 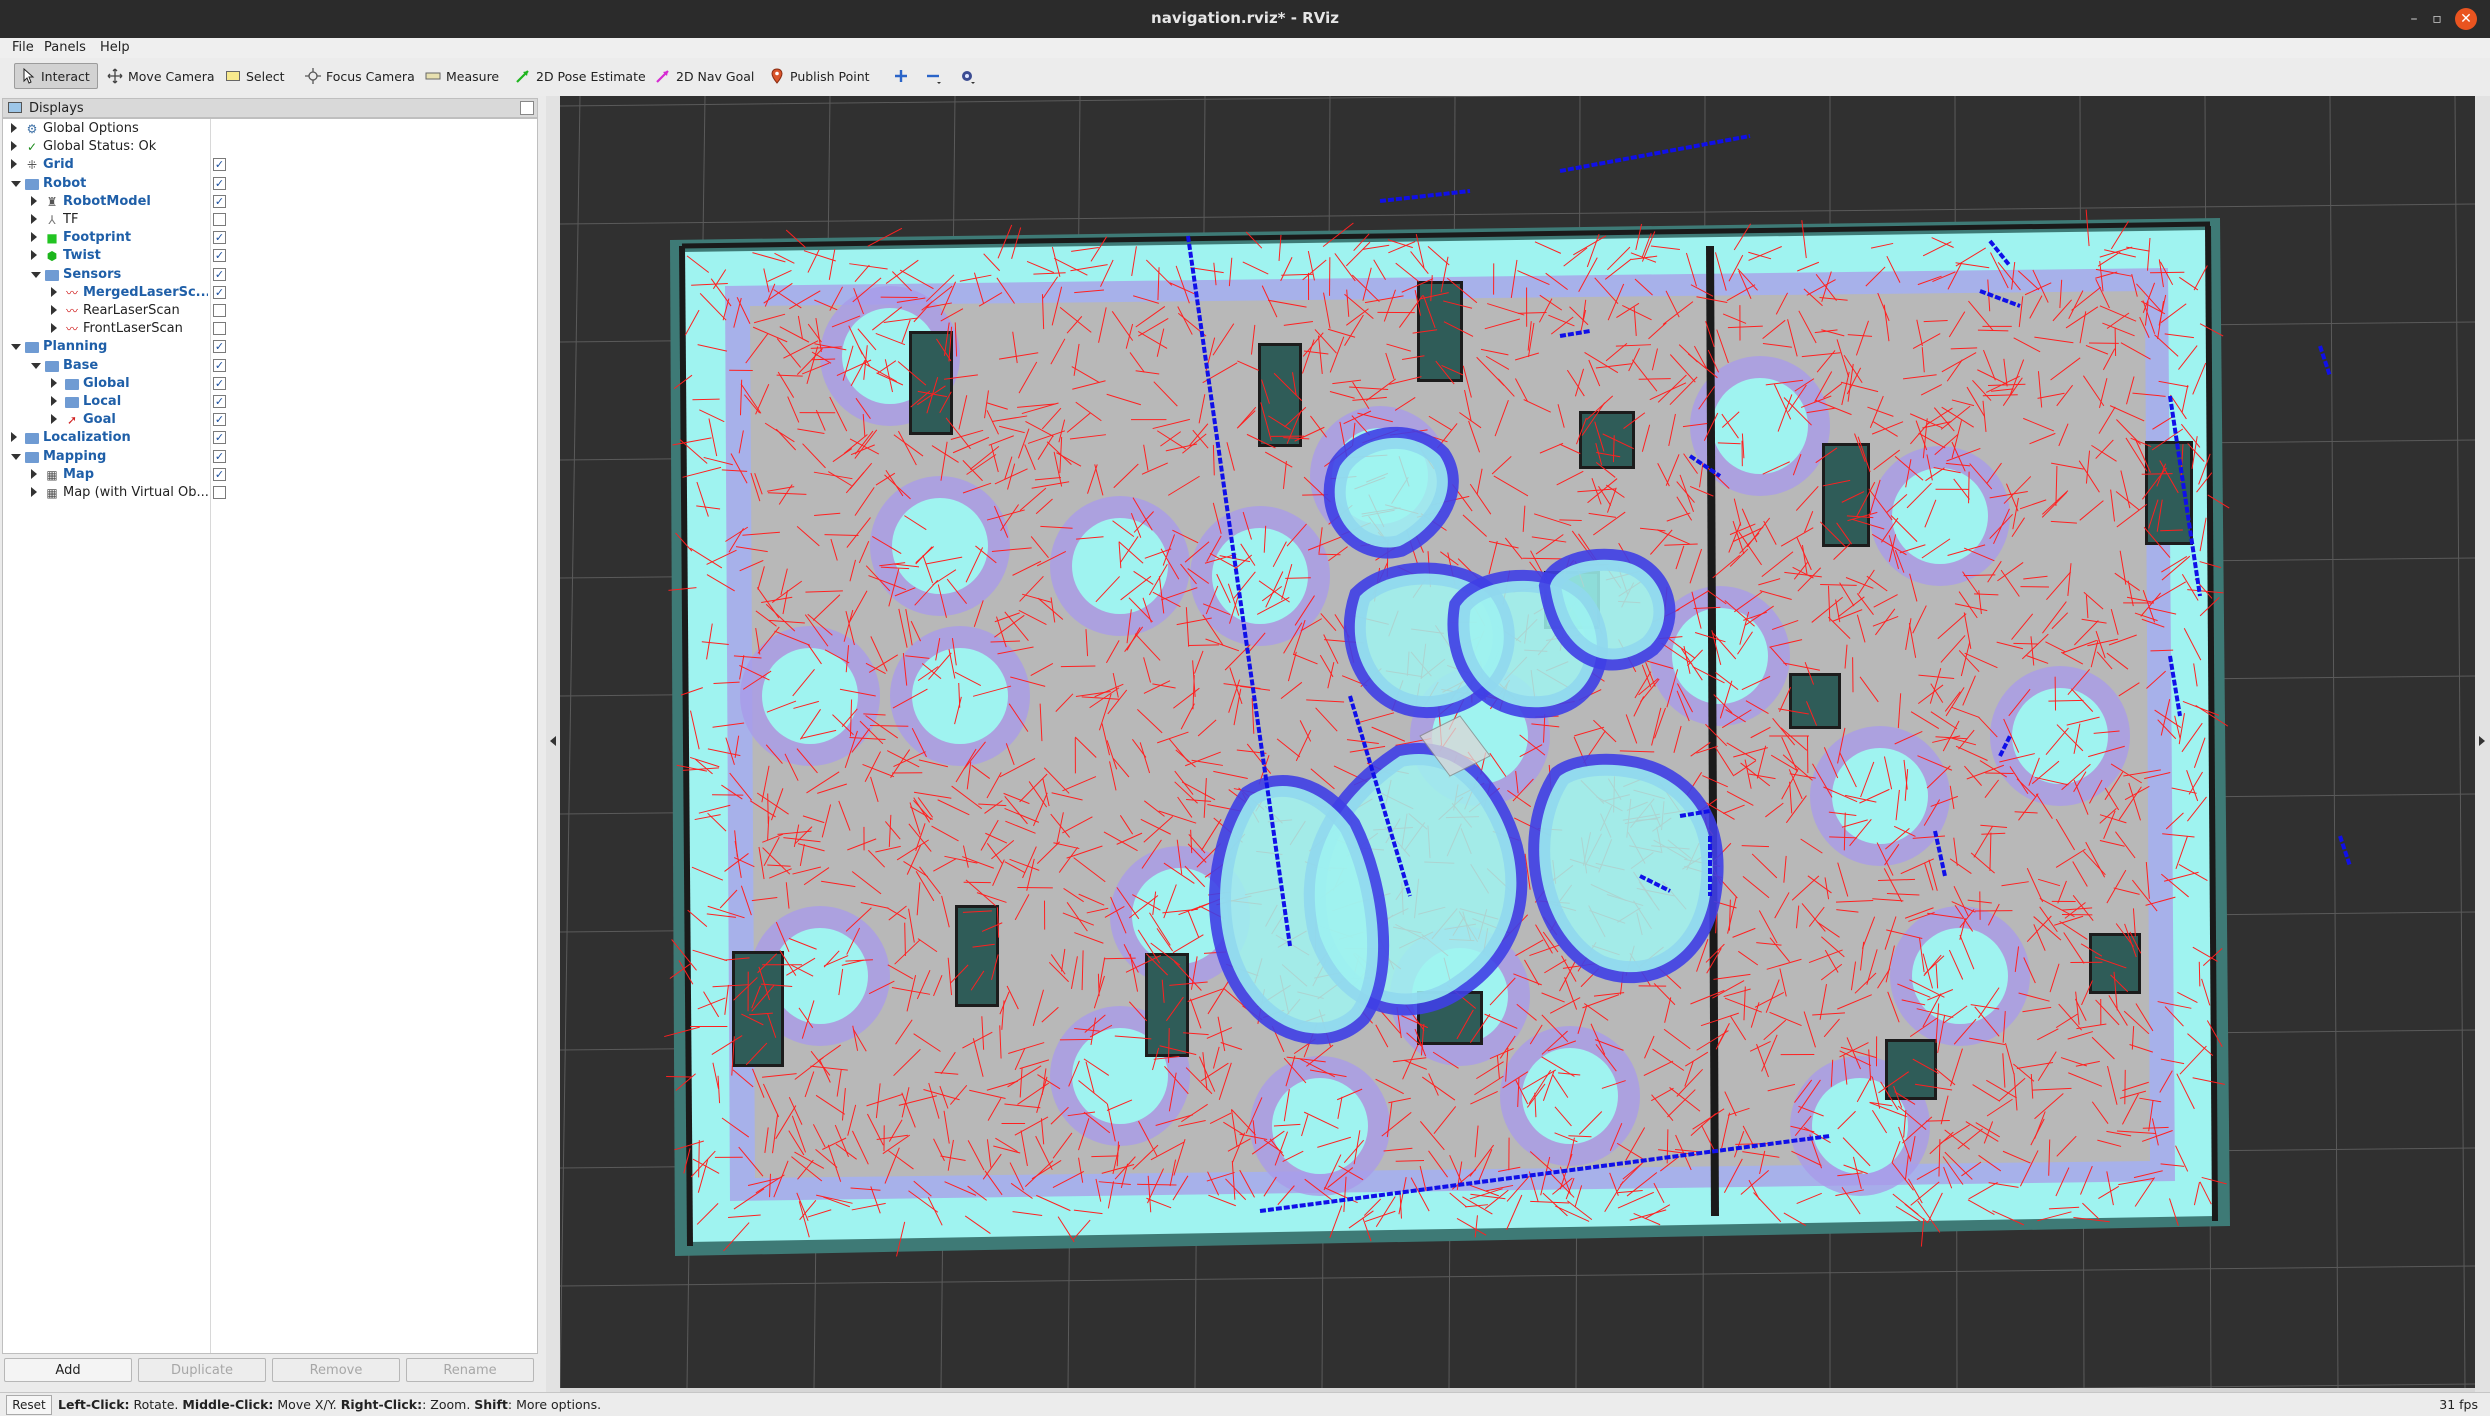 What do you see at coordinates (115, 47) in the screenshot?
I see `menu-help: Help` at bounding box center [115, 47].